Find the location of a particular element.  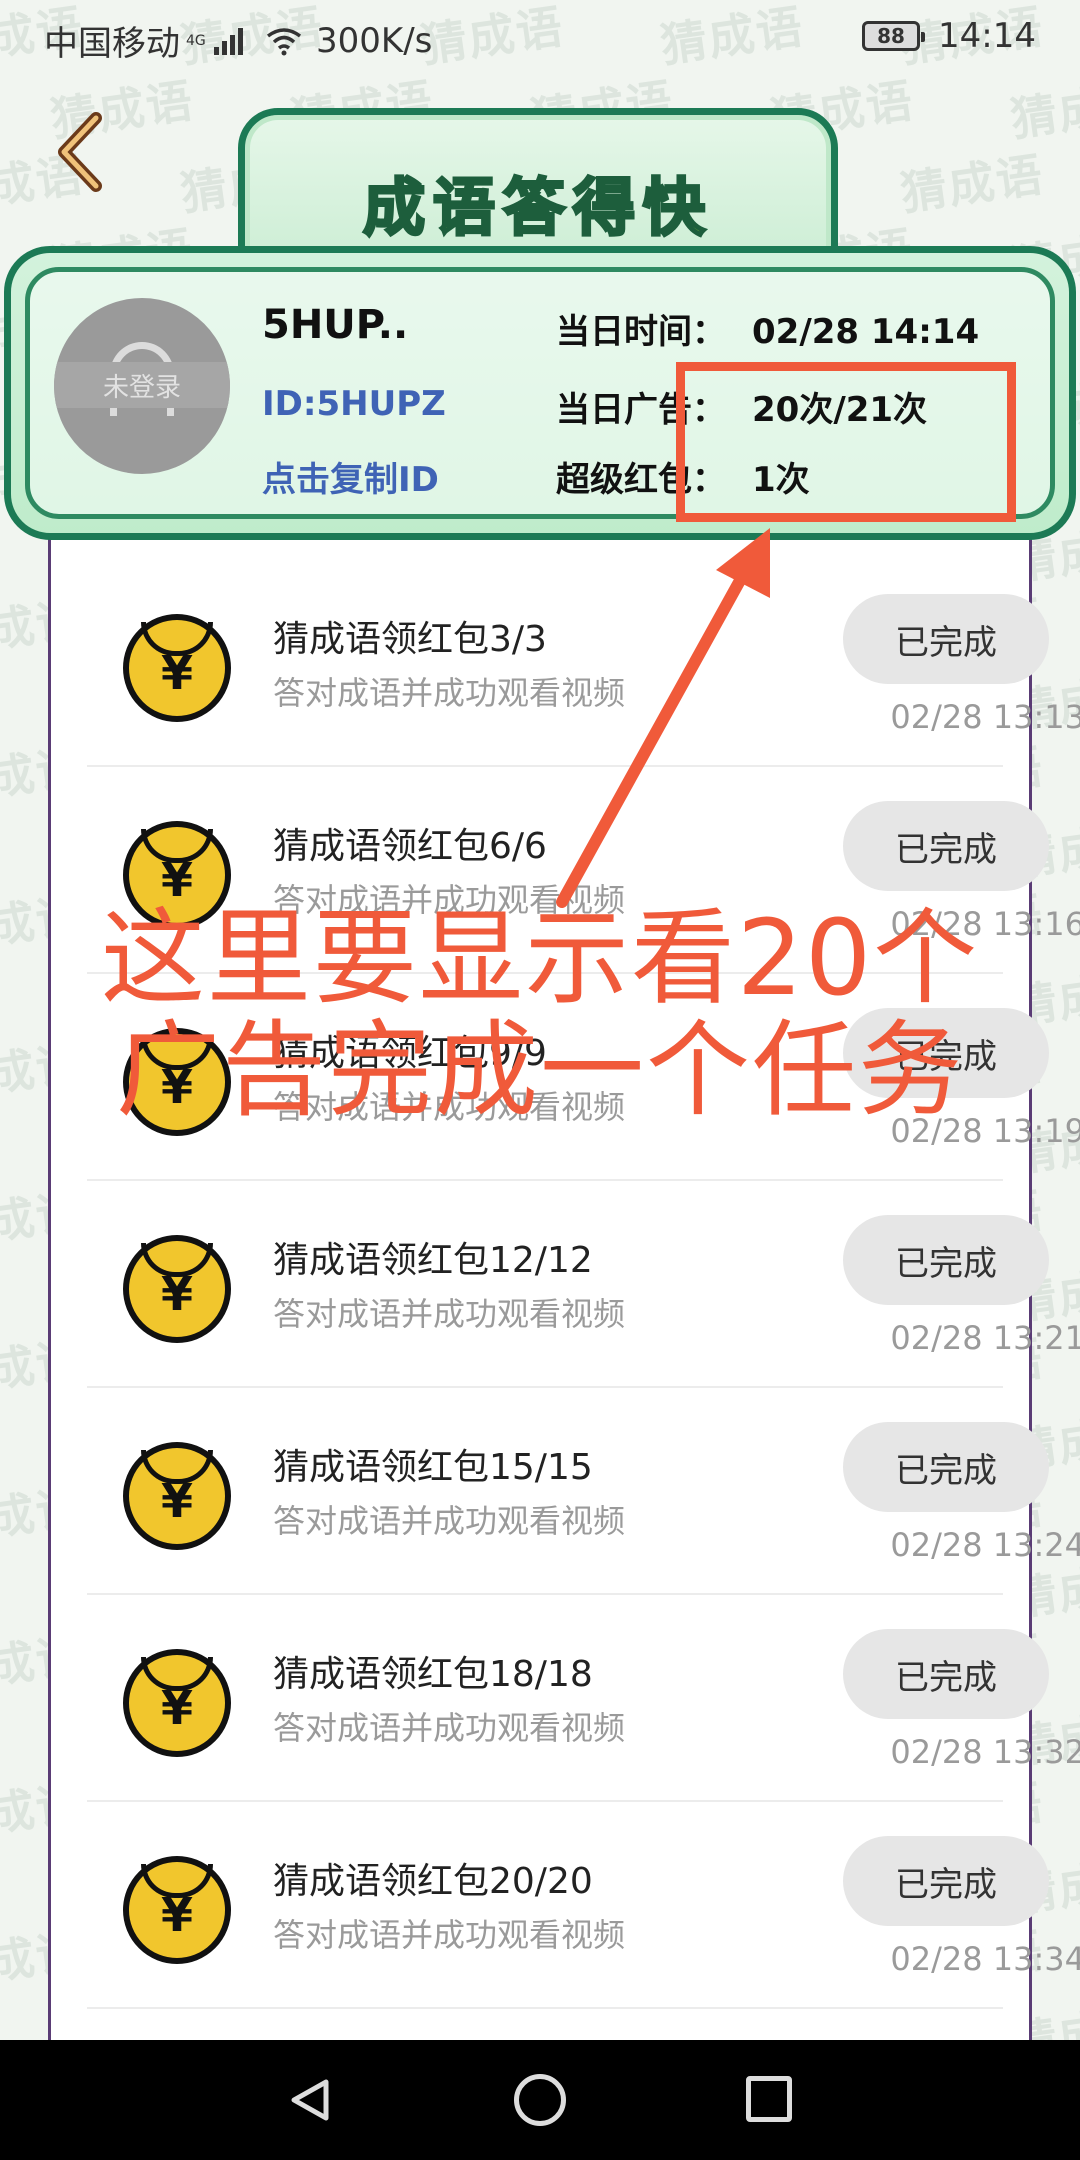

title-banner: 成语答得快 is located at coordinates (538, 188).